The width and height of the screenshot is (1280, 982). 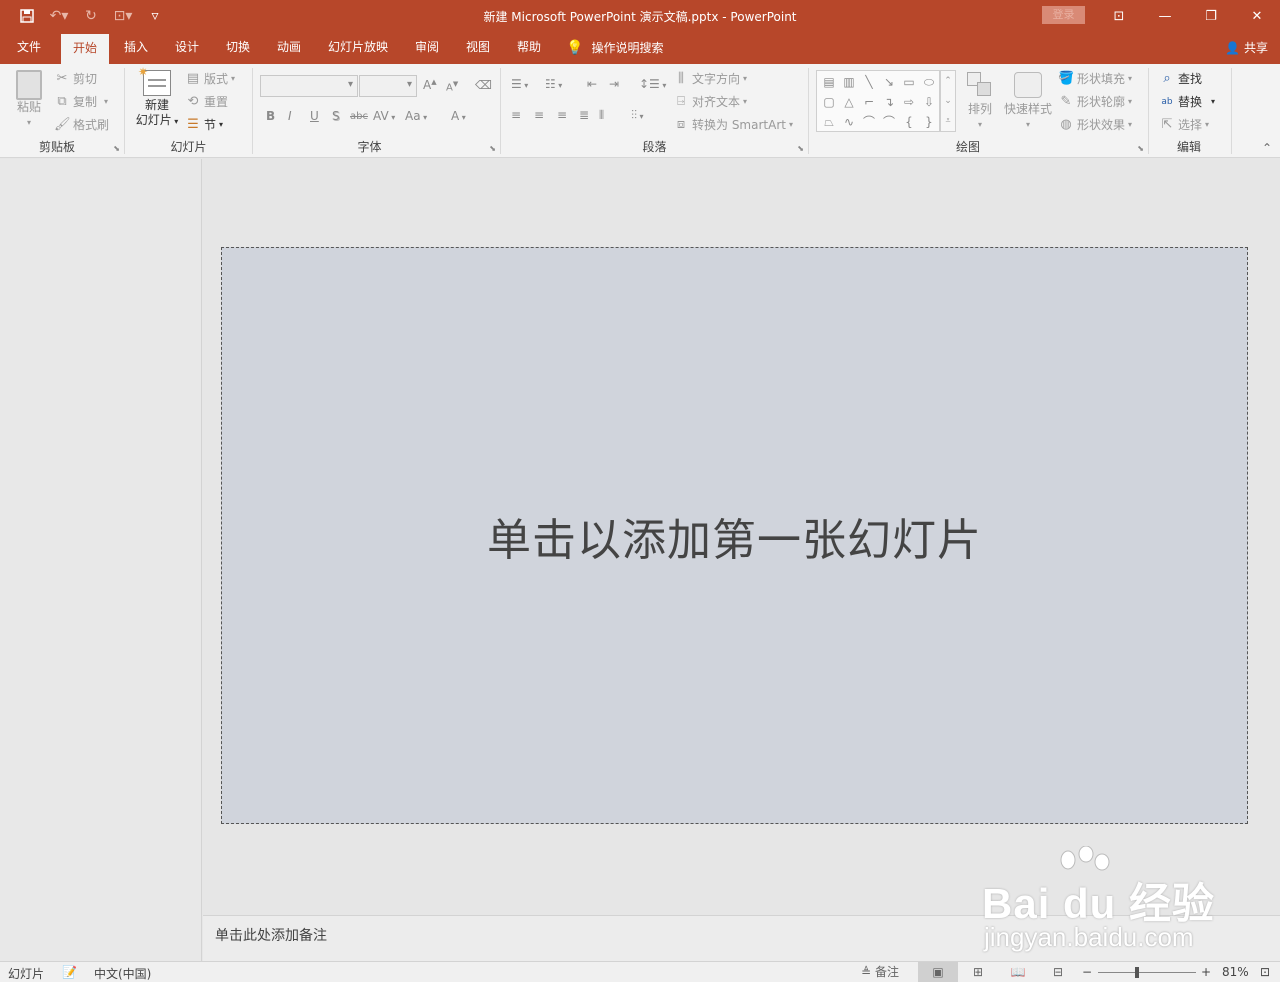 What do you see at coordinates (1206, 972) in the screenshot?
I see `zoom-in-button: +` at bounding box center [1206, 972].